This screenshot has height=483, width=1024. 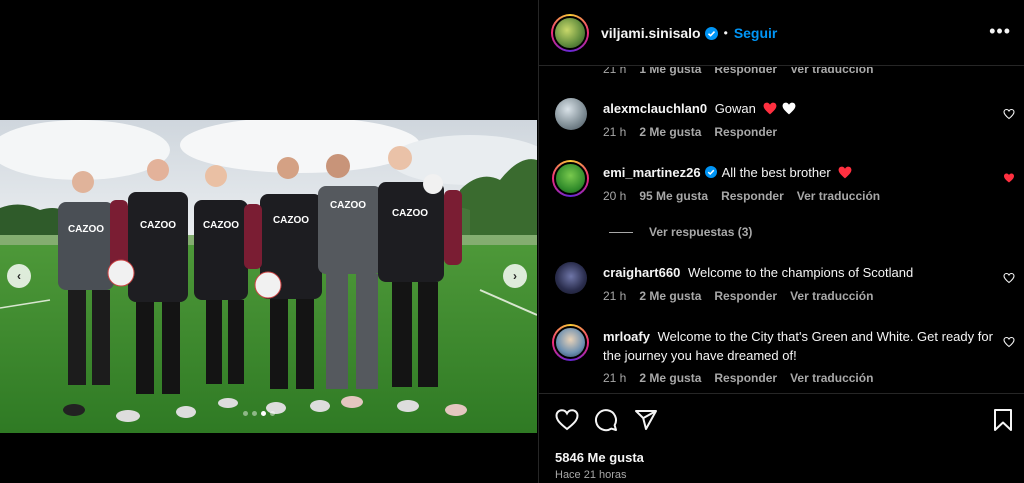 What do you see at coordinates (781, 438) in the screenshot?
I see `post-actions: 5846 Me gusta Hace 21 horas` at bounding box center [781, 438].